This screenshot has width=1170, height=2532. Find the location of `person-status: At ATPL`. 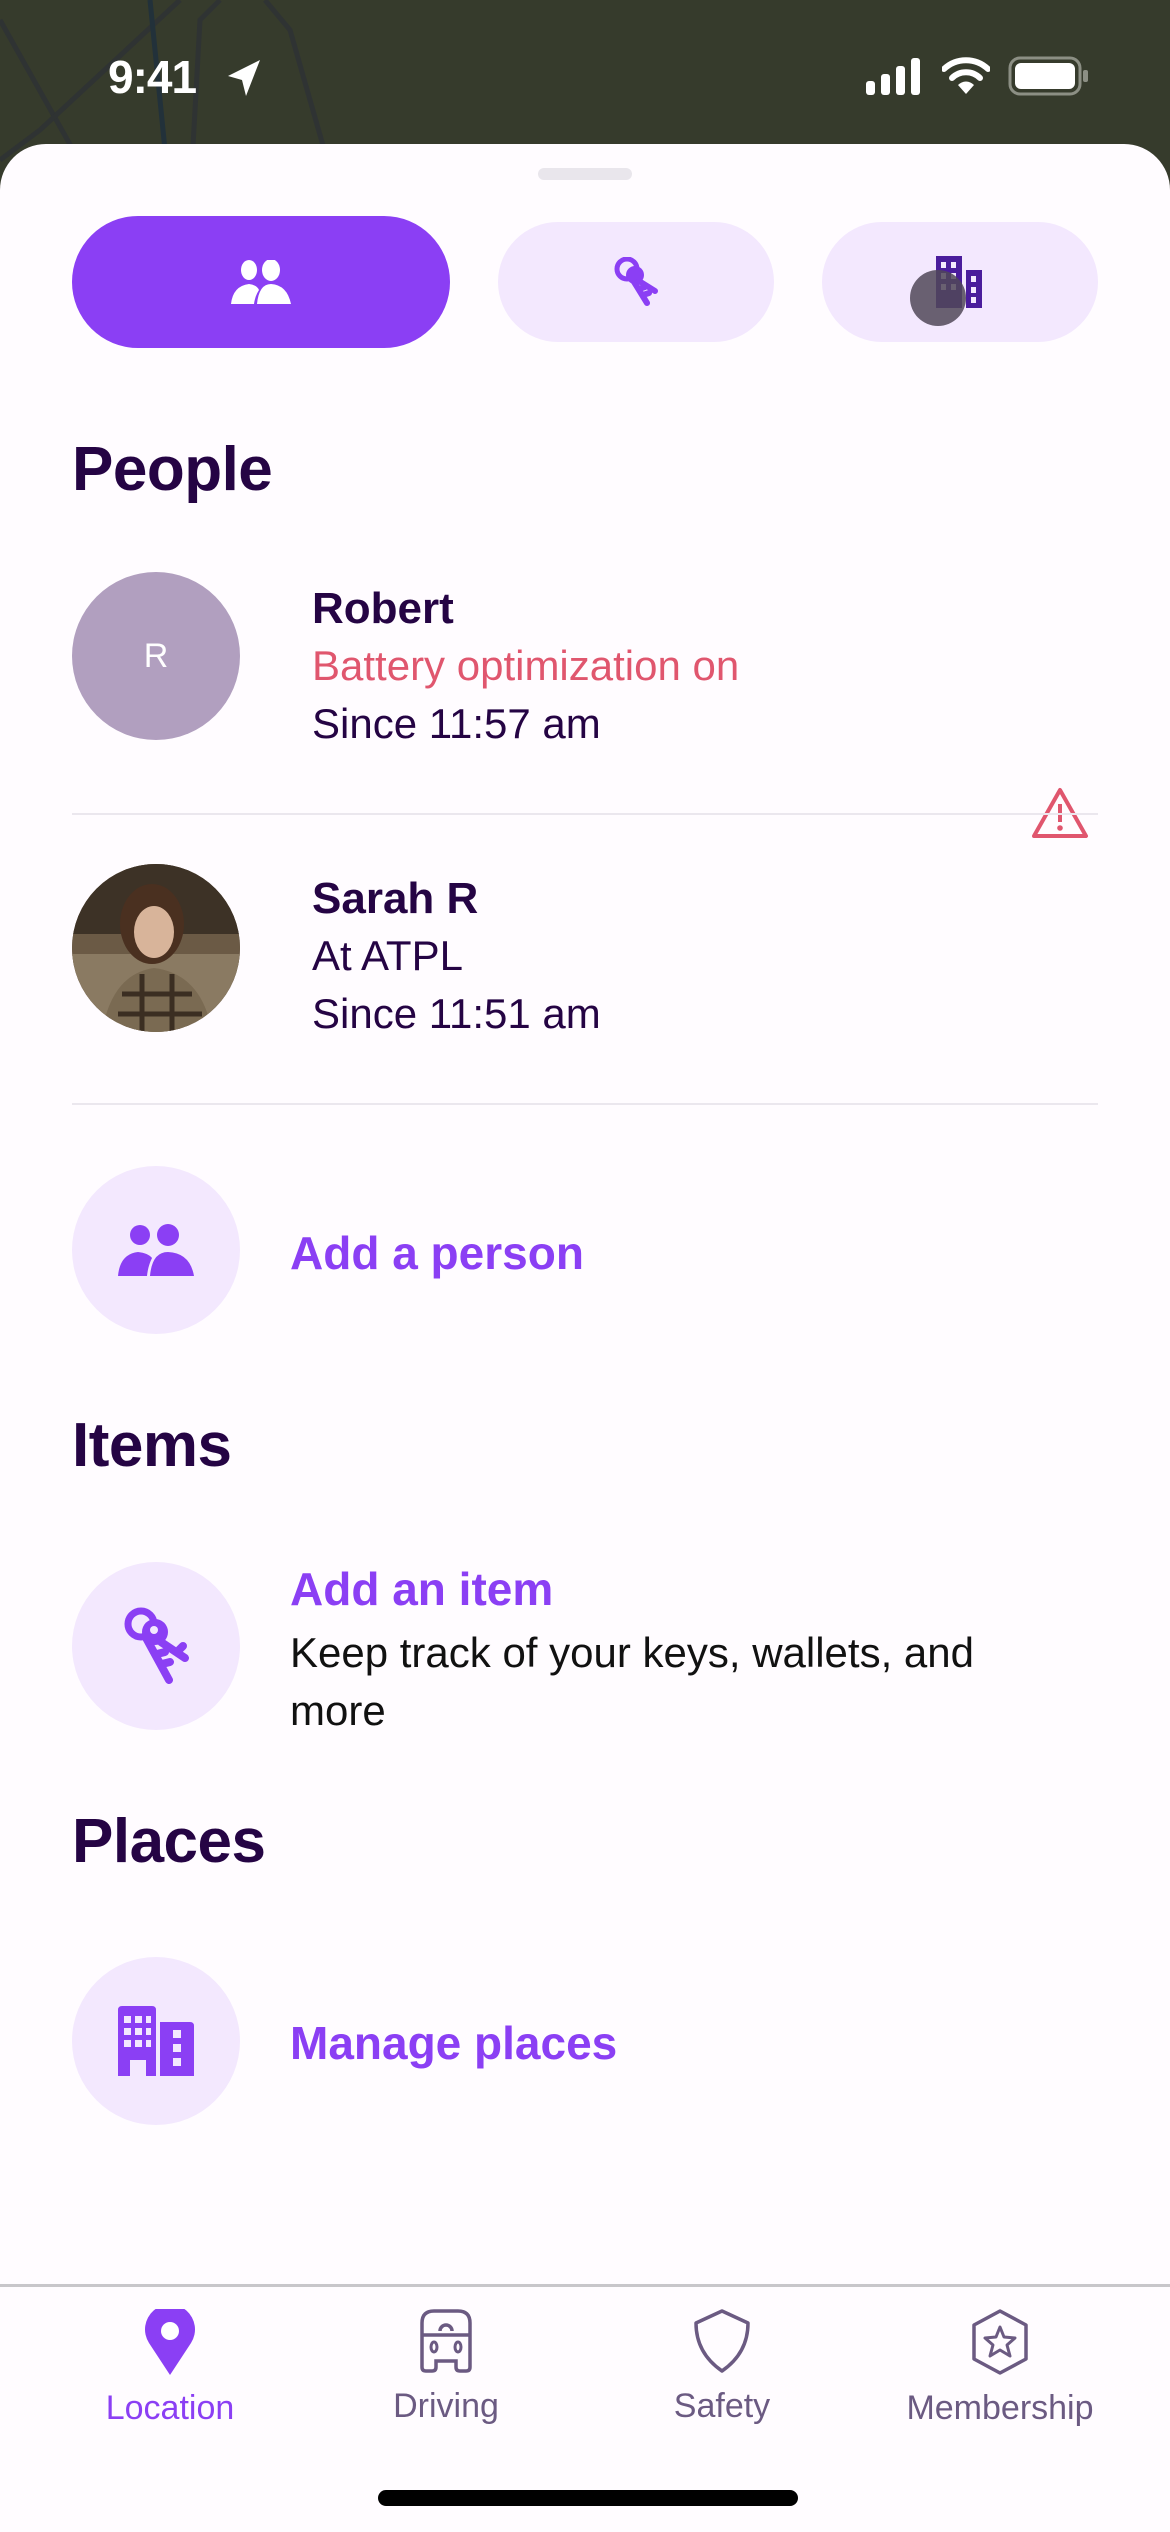

person-status: At ATPL is located at coordinates (387, 955).